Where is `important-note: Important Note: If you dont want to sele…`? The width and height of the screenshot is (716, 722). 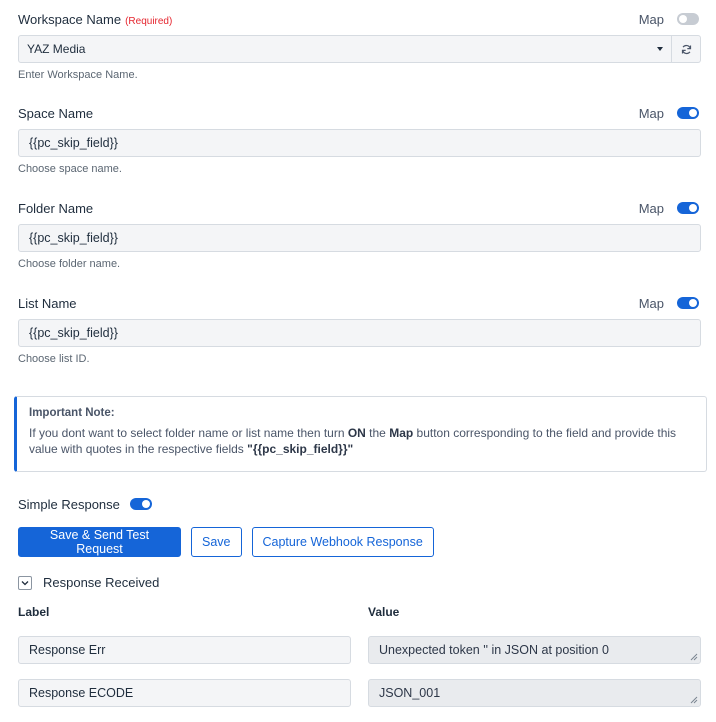 important-note: Important Note: If you dont want to sele… is located at coordinates (360, 434).